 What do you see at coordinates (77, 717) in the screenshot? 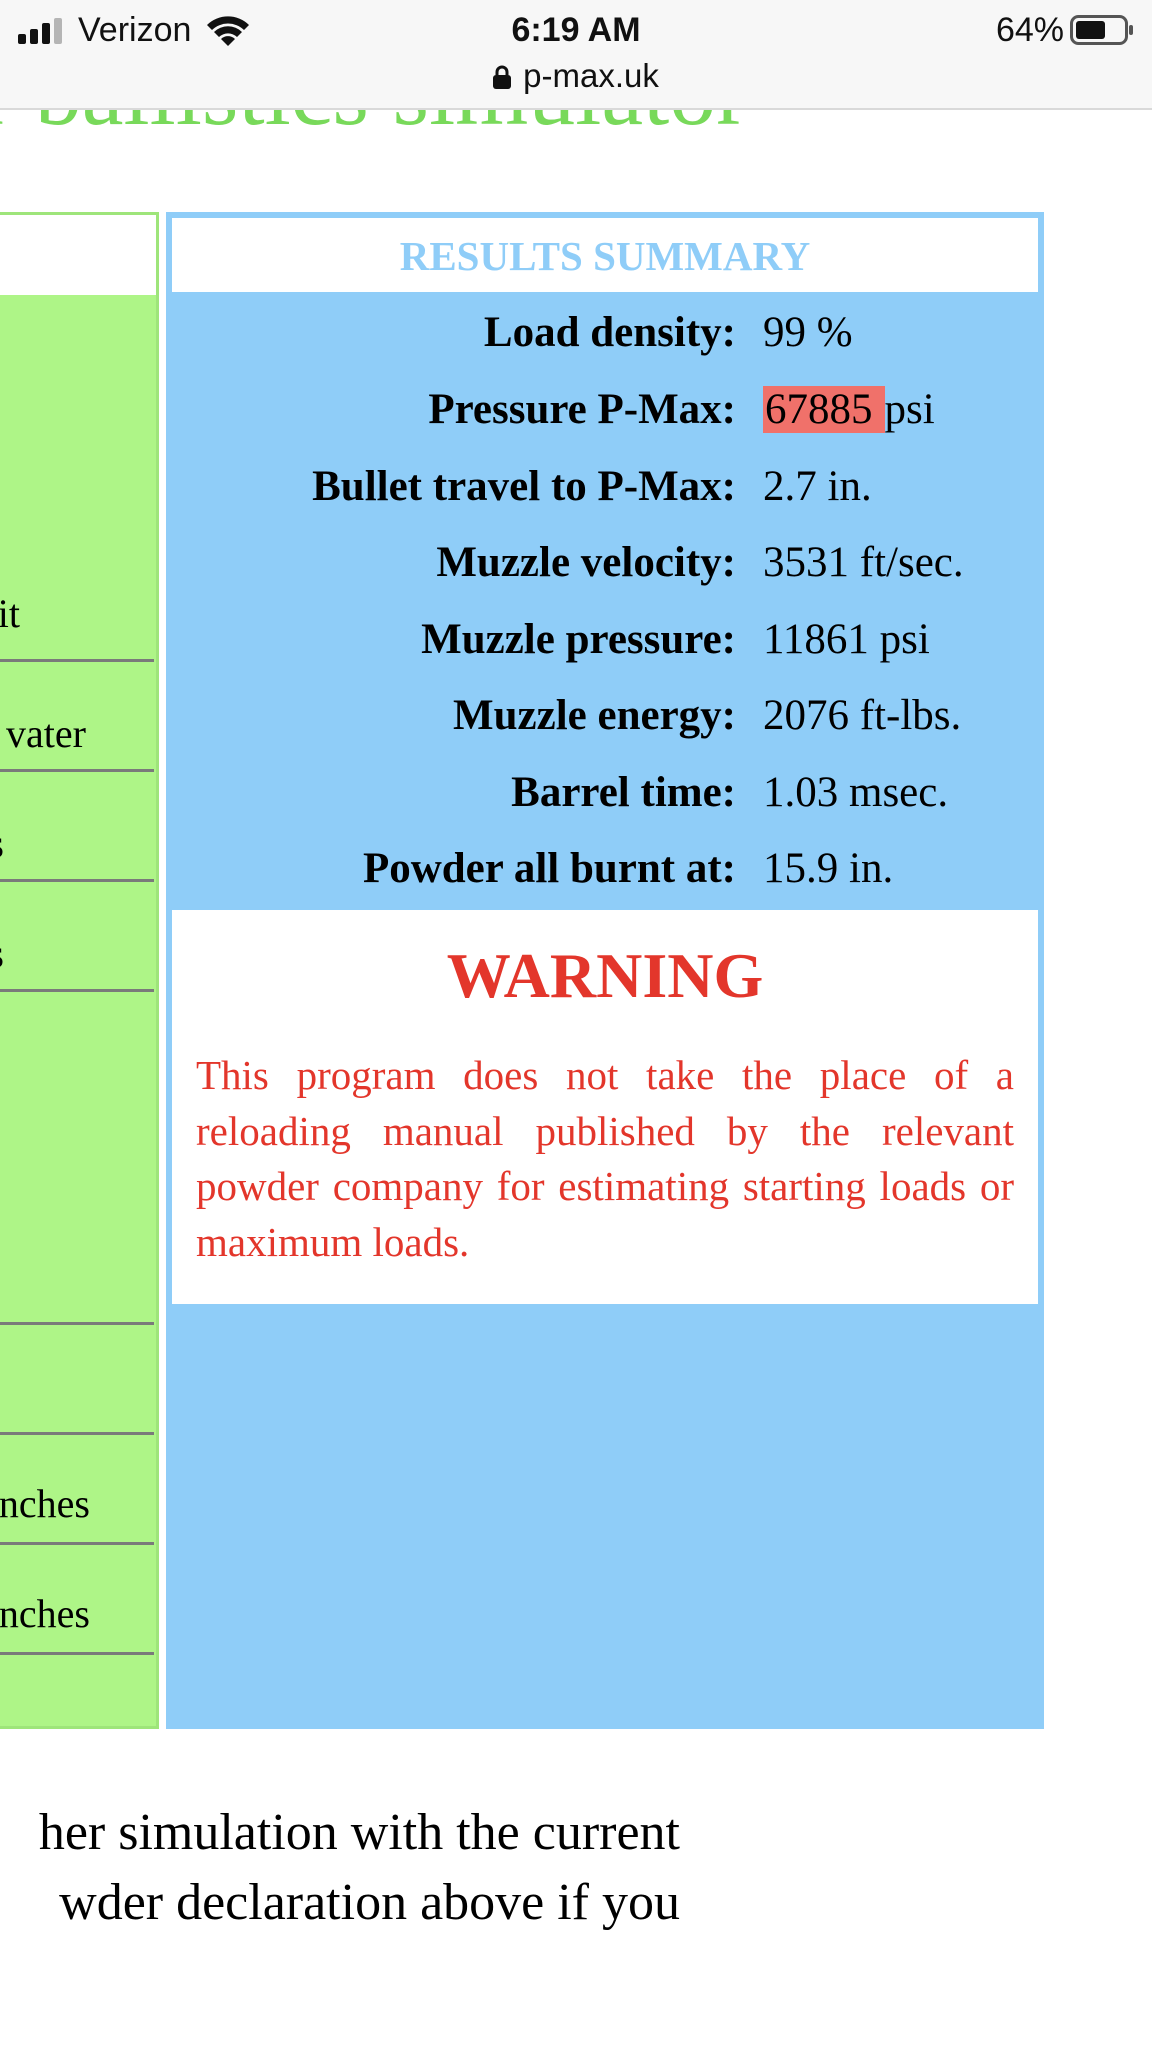
I see `left-row: vater` at bounding box center [77, 717].